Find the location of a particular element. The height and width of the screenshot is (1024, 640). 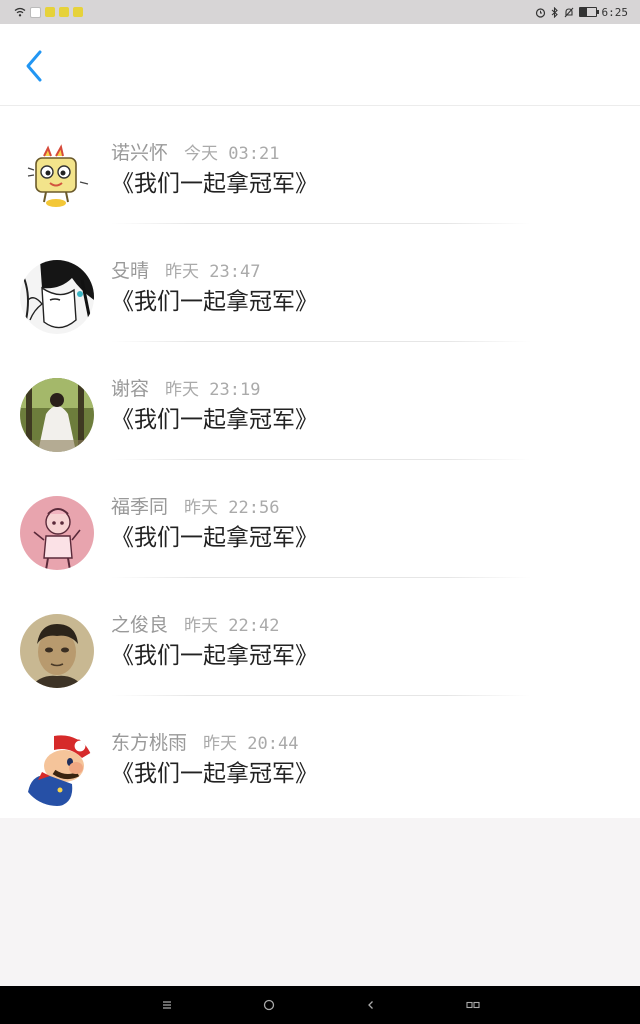

back-triangle-icon is located at coordinates (370, 1005).